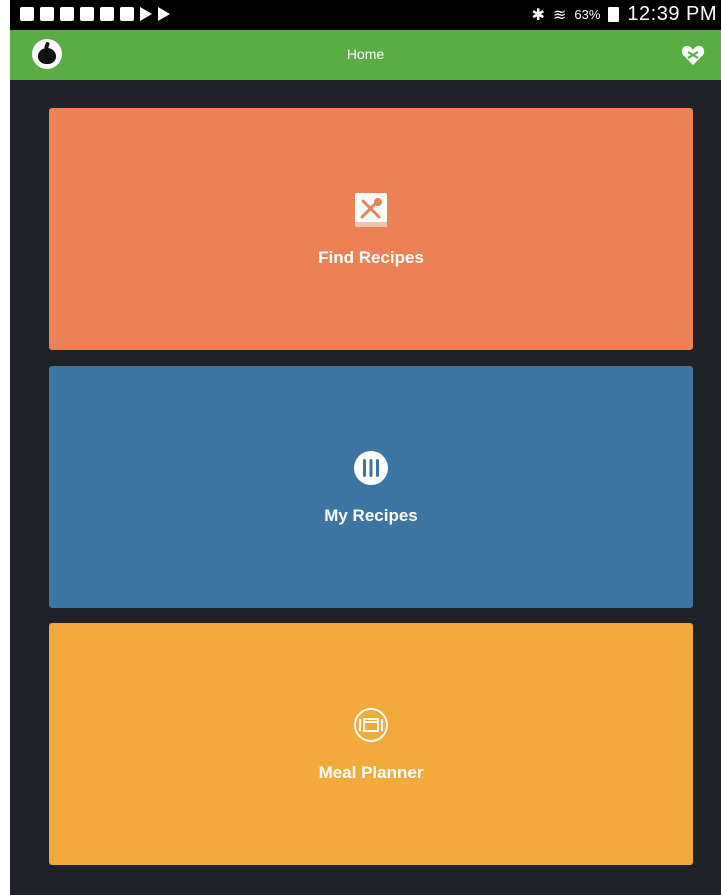 The height and width of the screenshot is (895, 721). I want to click on tablet-icon, so click(27, 14).